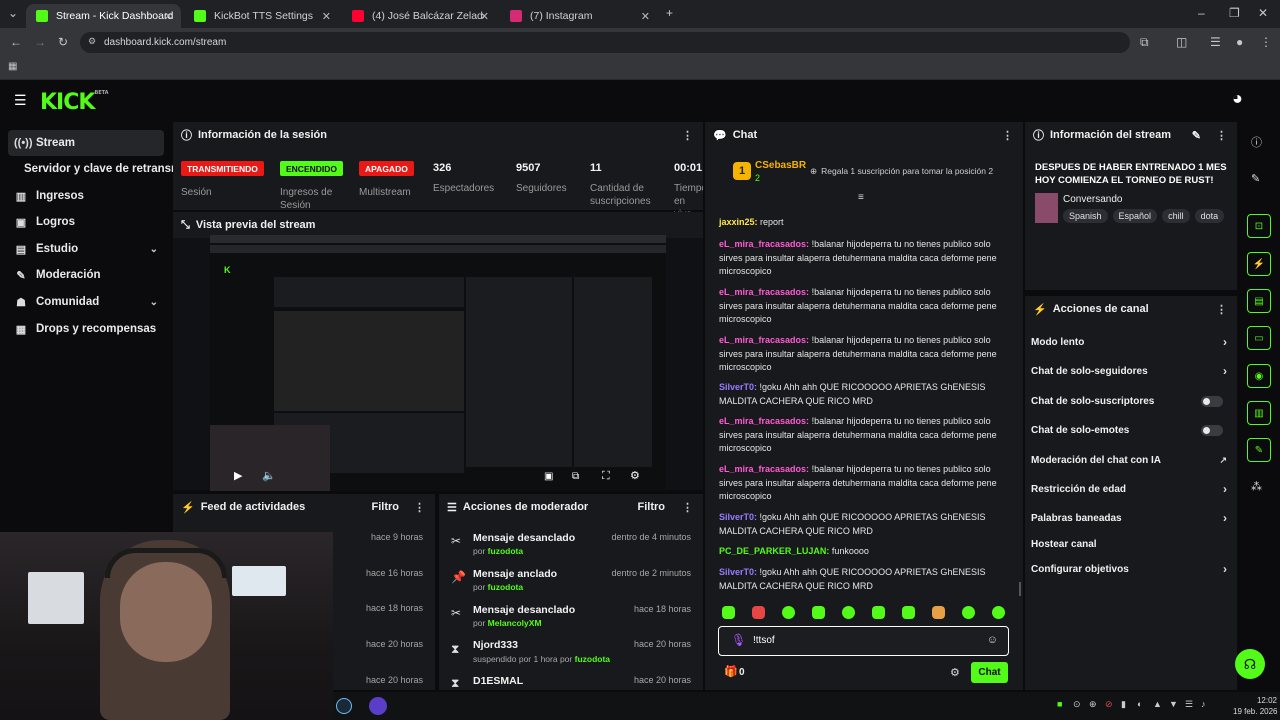 The image size is (1280, 720). What do you see at coordinates (1173, 704) in the screenshot?
I see `tray-icon: ▼` at bounding box center [1173, 704].